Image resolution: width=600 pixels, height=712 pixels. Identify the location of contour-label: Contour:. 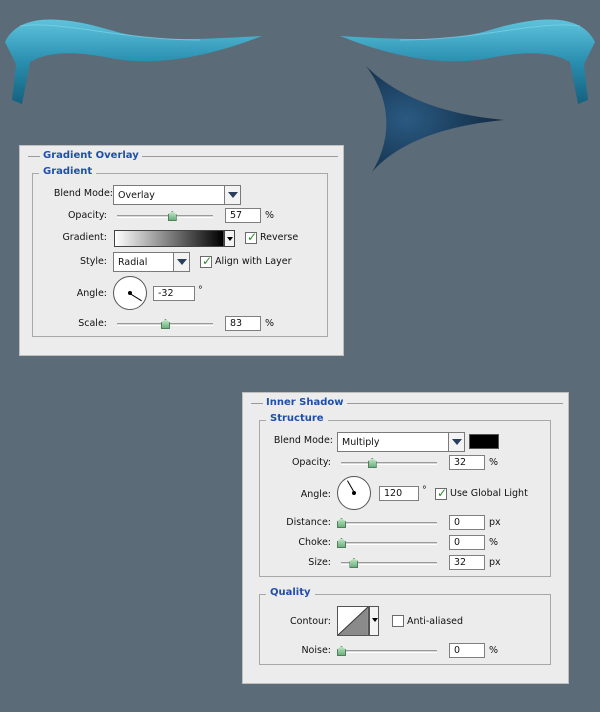
(310, 621).